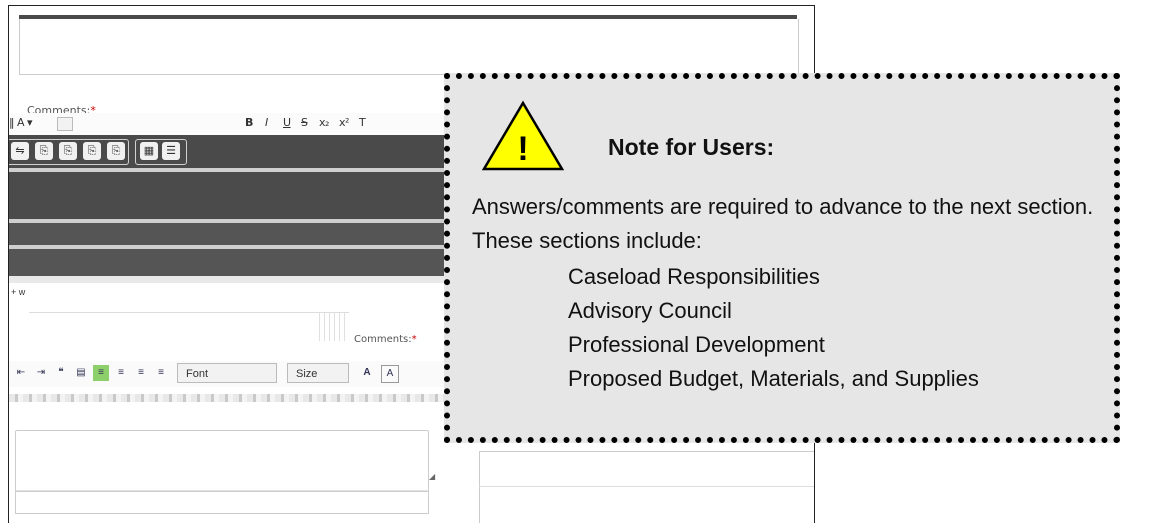  I want to click on justify-icon: ≡, so click(161, 373).